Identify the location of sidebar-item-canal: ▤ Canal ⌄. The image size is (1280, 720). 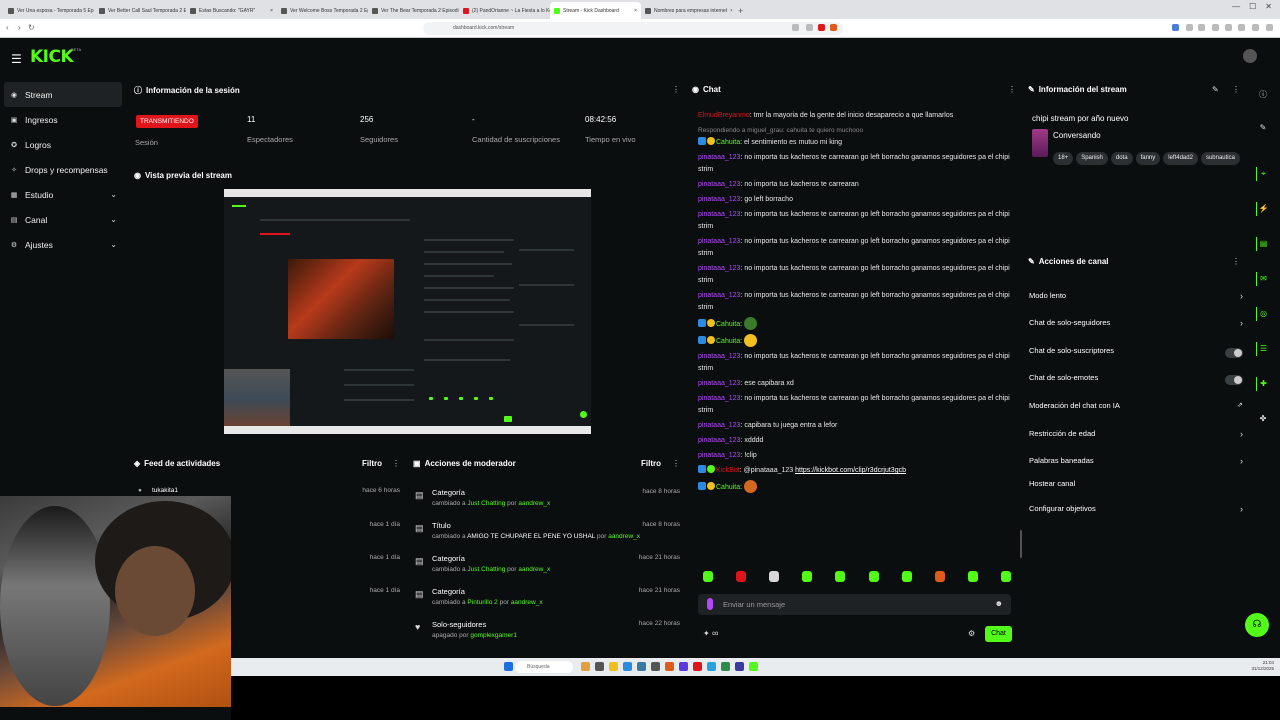
(64, 219).